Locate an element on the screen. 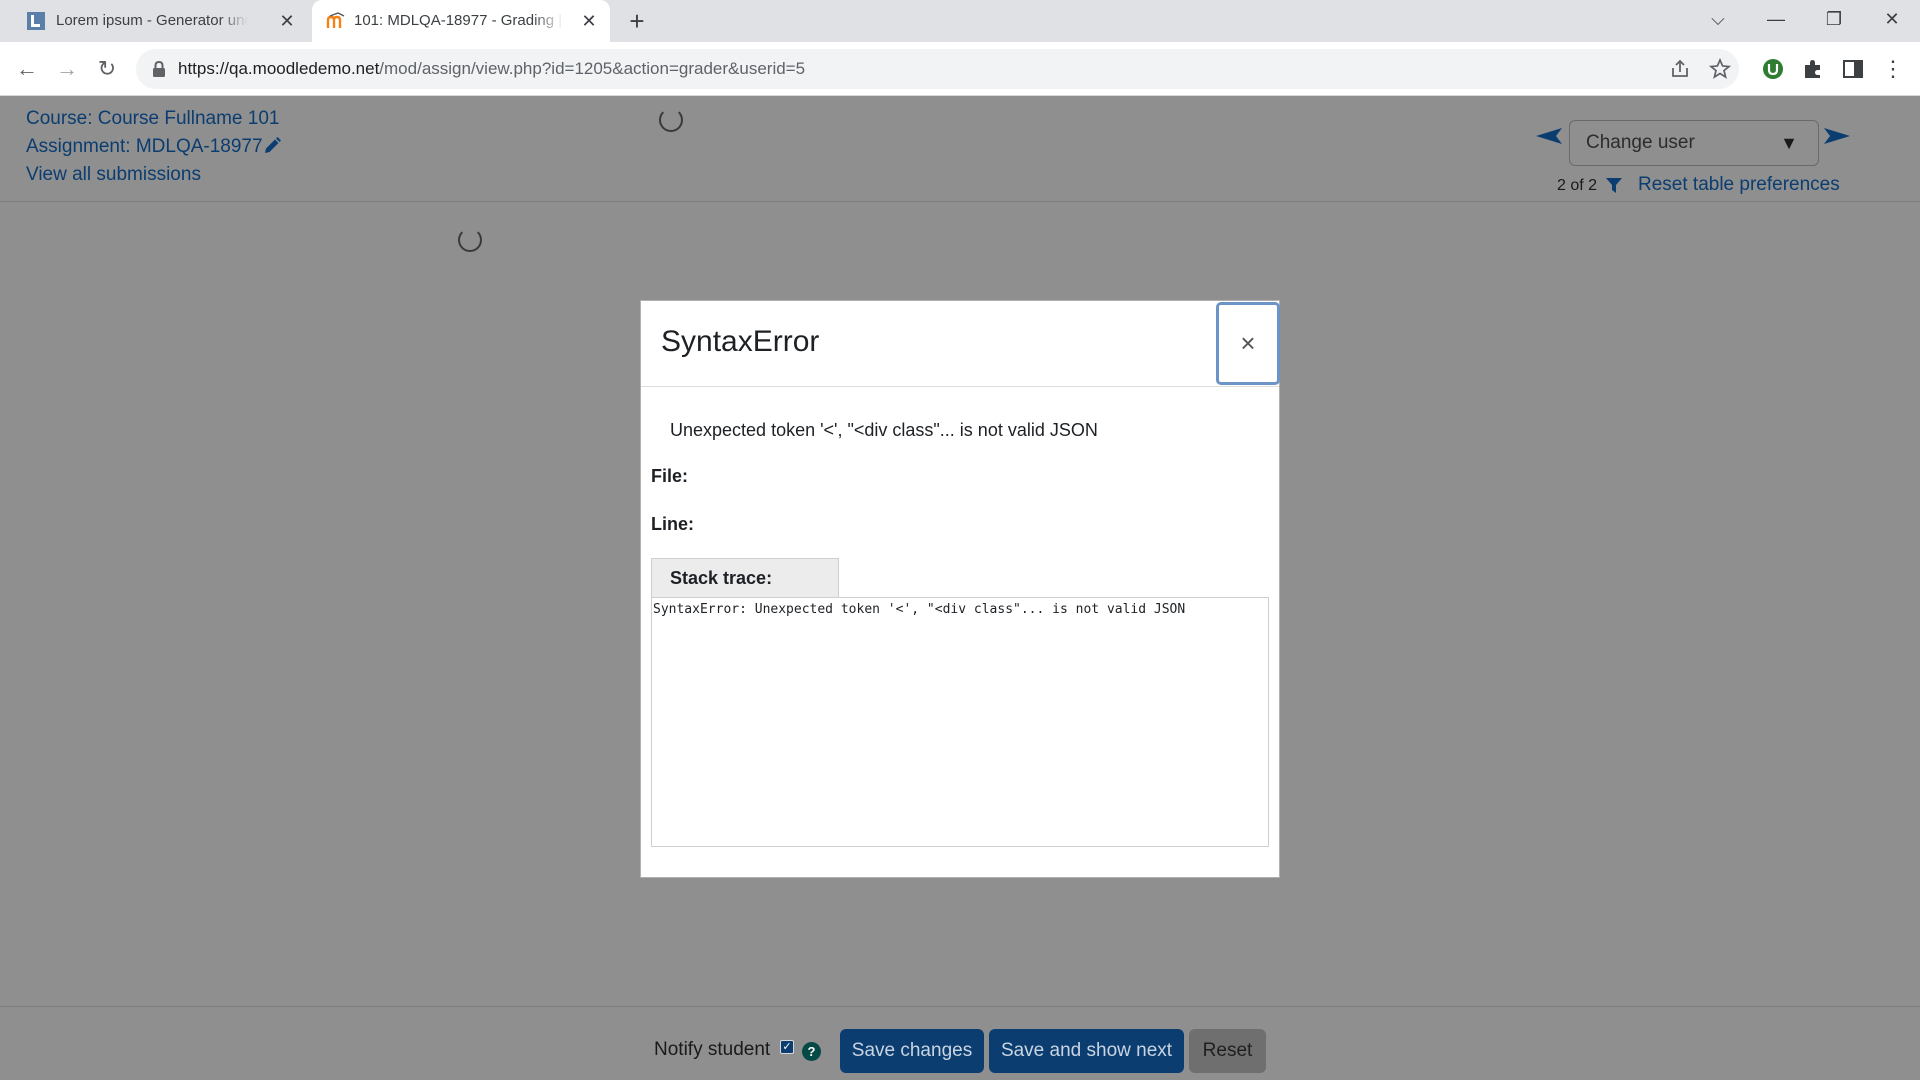  new-tab-button: + is located at coordinates (637, 21).